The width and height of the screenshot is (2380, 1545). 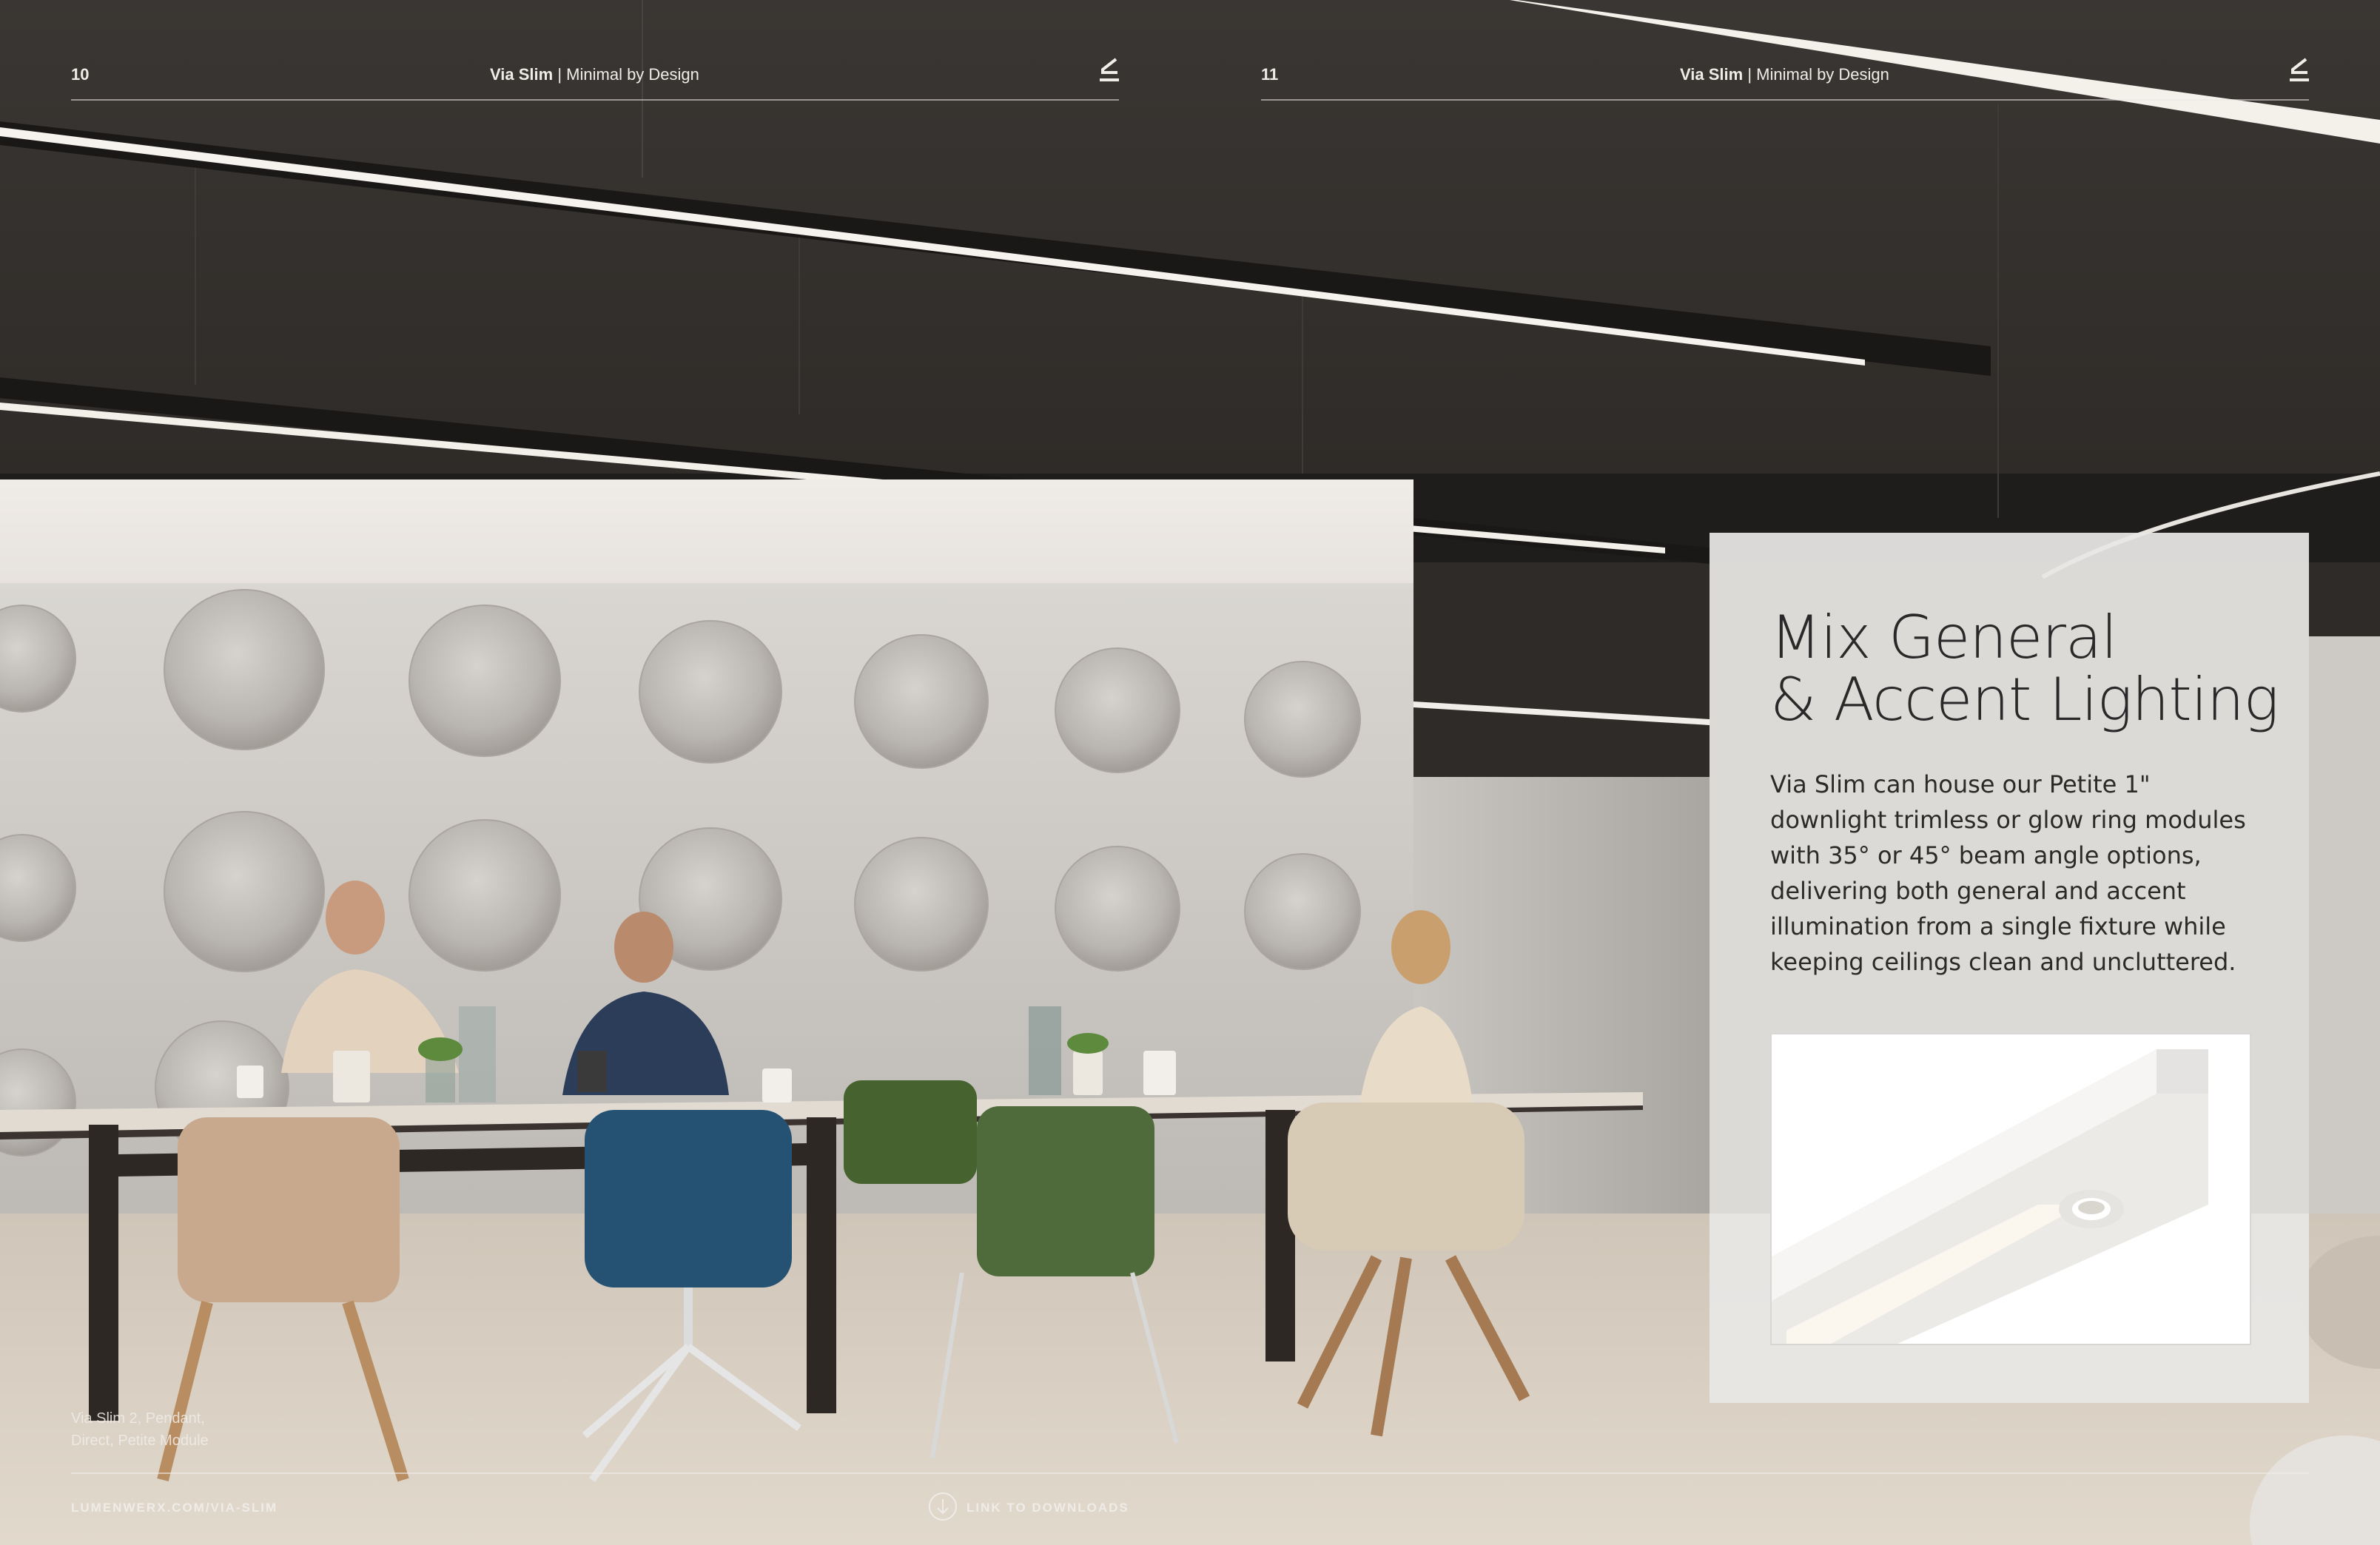 What do you see at coordinates (1943, 637) in the screenshot?
I see `feature-title-line-1: Mix General` at bounding box center [1943, 637].